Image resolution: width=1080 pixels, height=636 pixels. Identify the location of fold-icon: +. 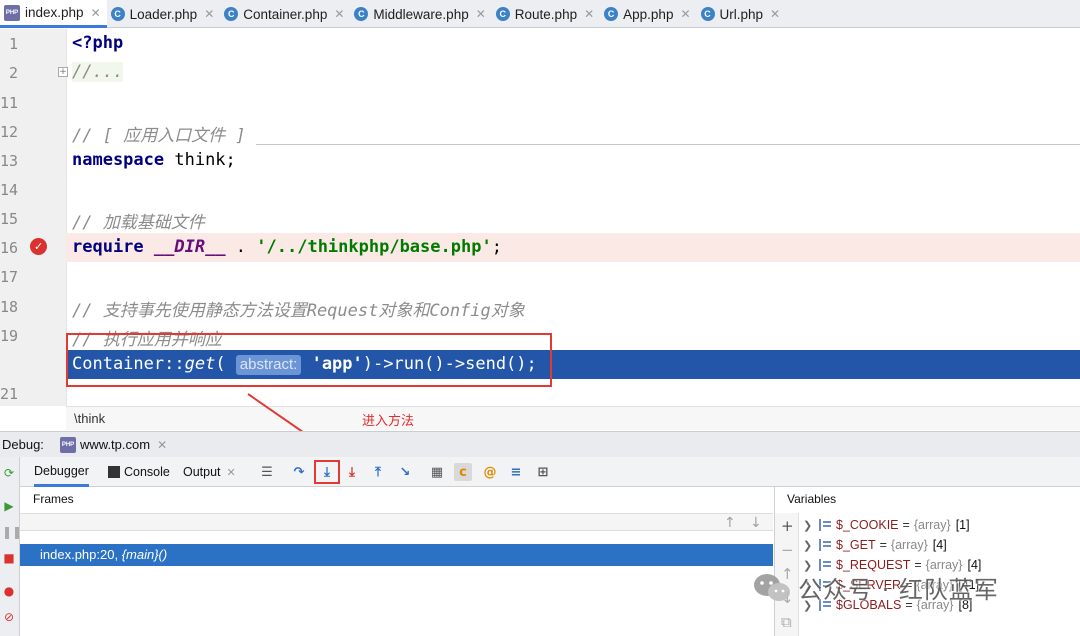
(63, 72).